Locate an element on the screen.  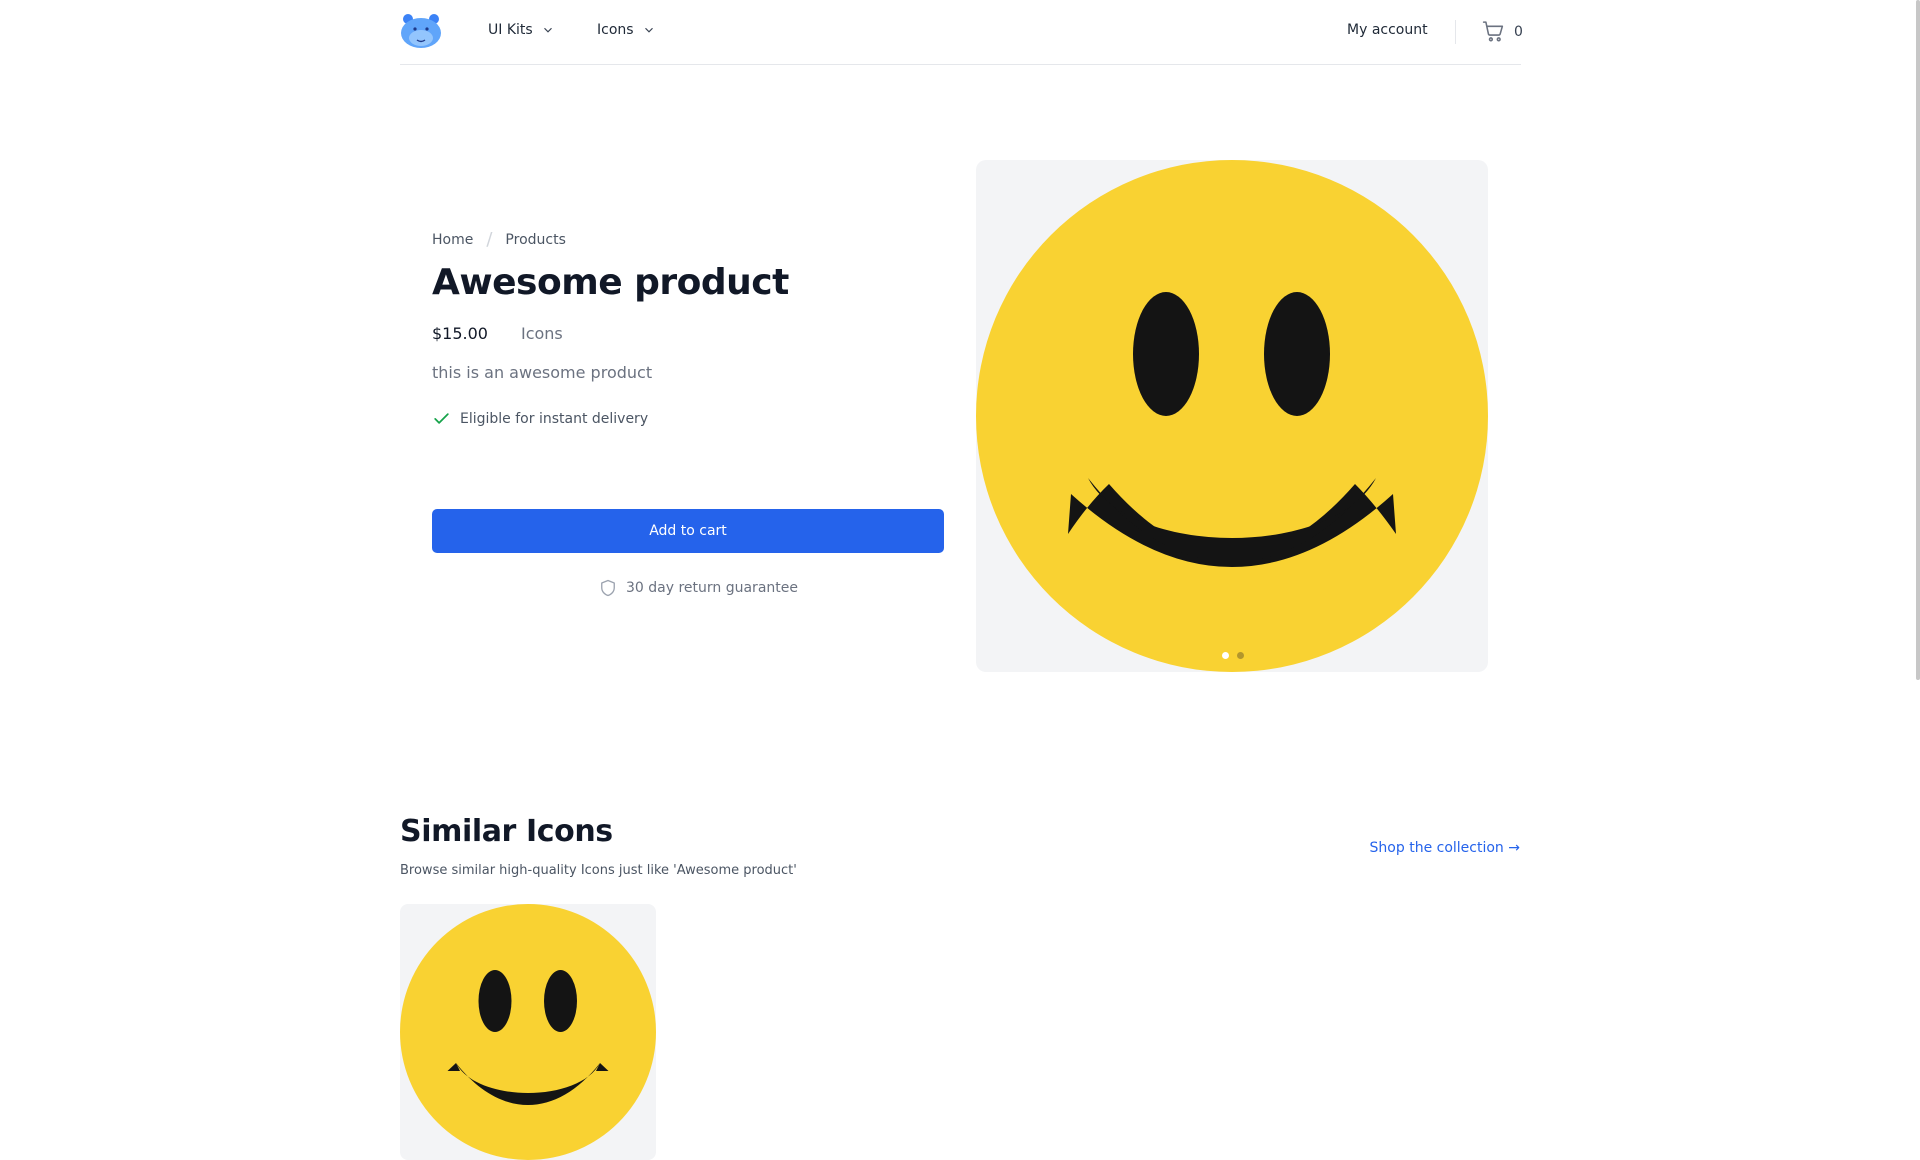
product-description: this is an awesome product is located at coordinates (542, 372).